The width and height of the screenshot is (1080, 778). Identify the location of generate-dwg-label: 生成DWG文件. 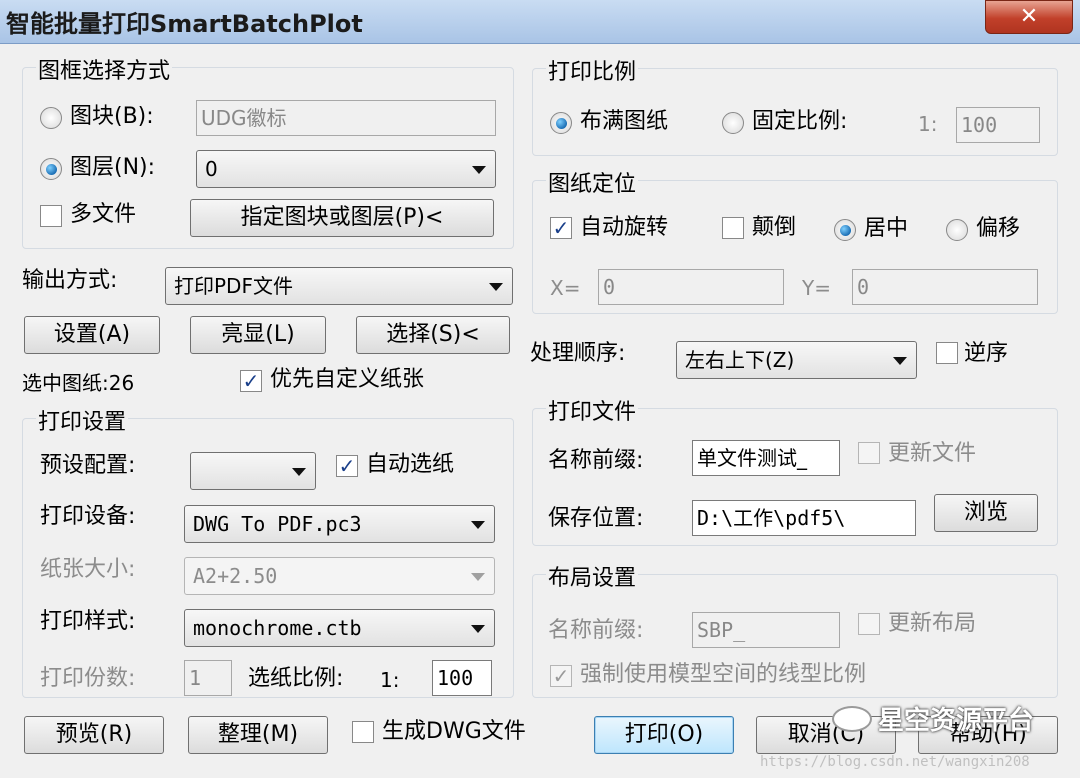
(454, 731).